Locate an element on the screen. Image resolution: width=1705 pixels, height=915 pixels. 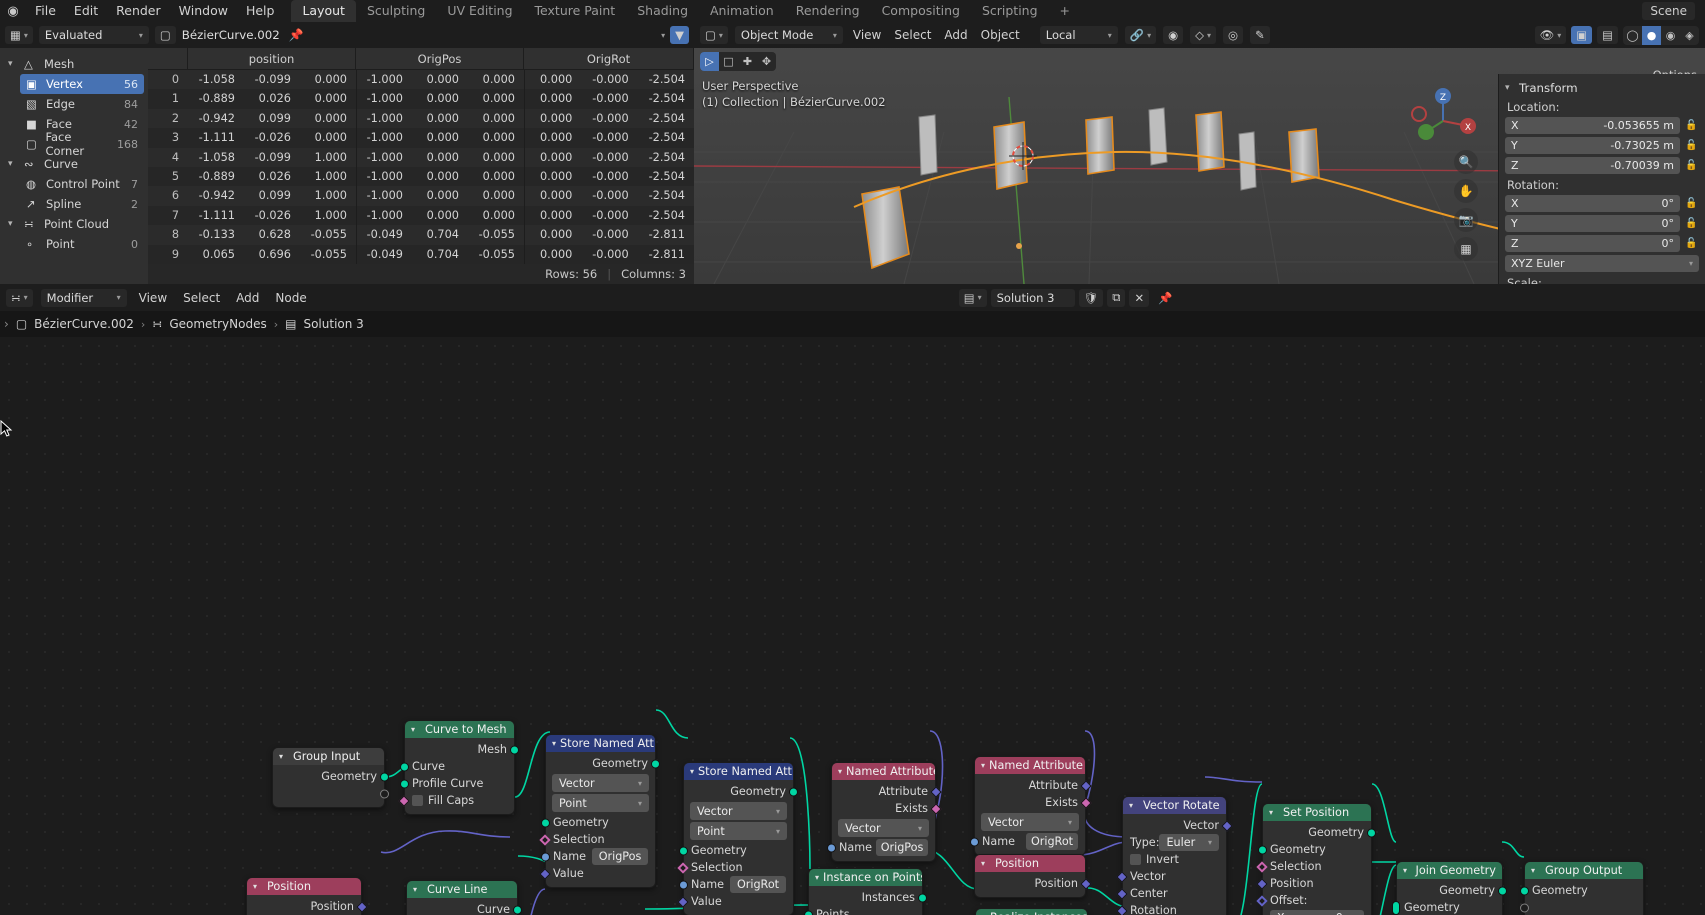
visibility-eye-icon: 👁 ▾ is located at coordinates (1550, 35).